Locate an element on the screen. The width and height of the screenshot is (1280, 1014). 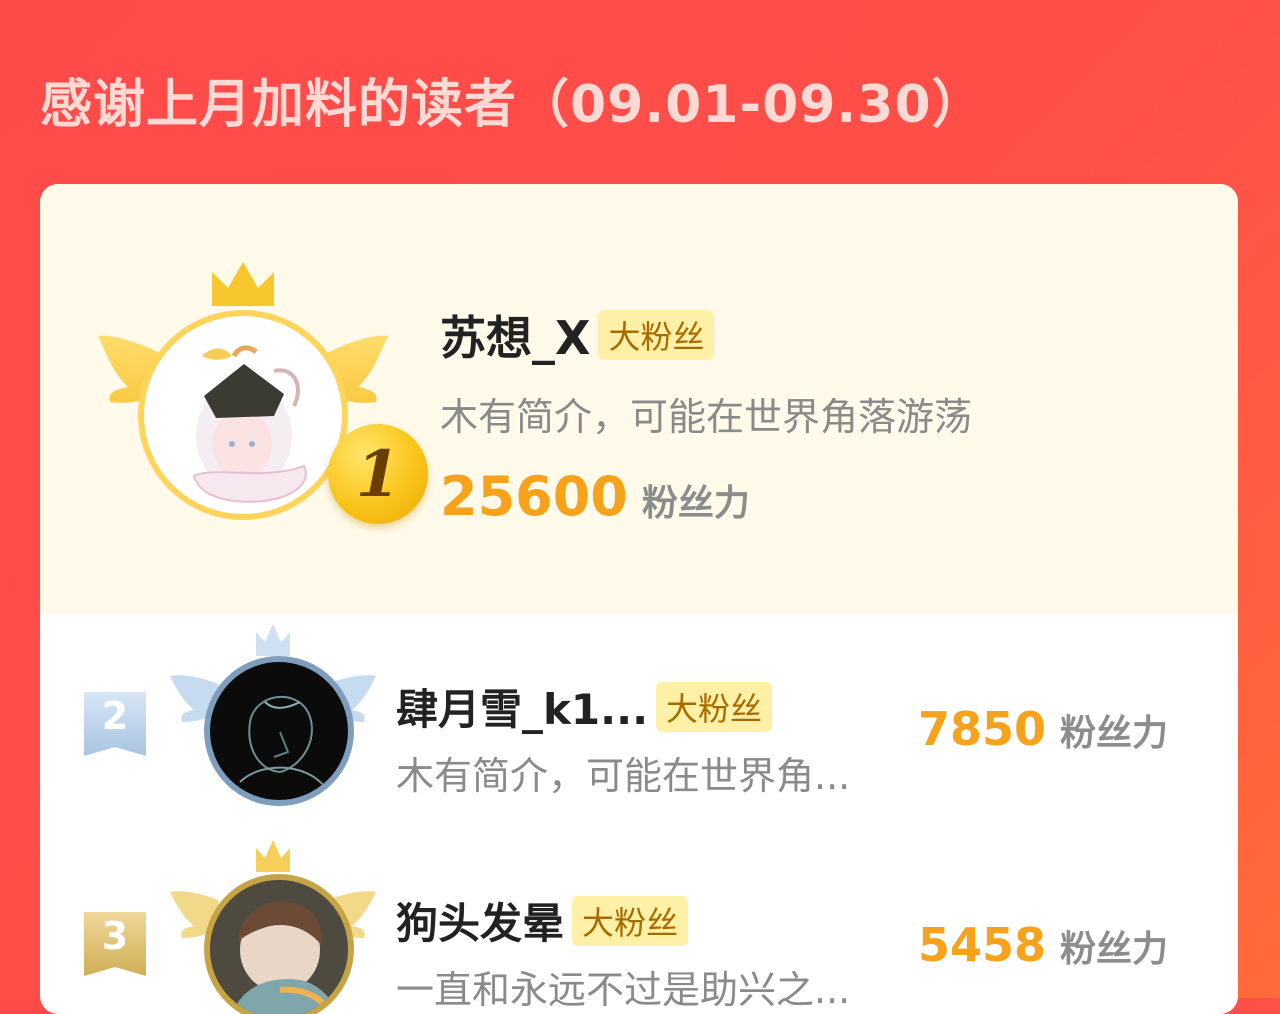
rank-1-avatar is located at coordinates (243, 415).